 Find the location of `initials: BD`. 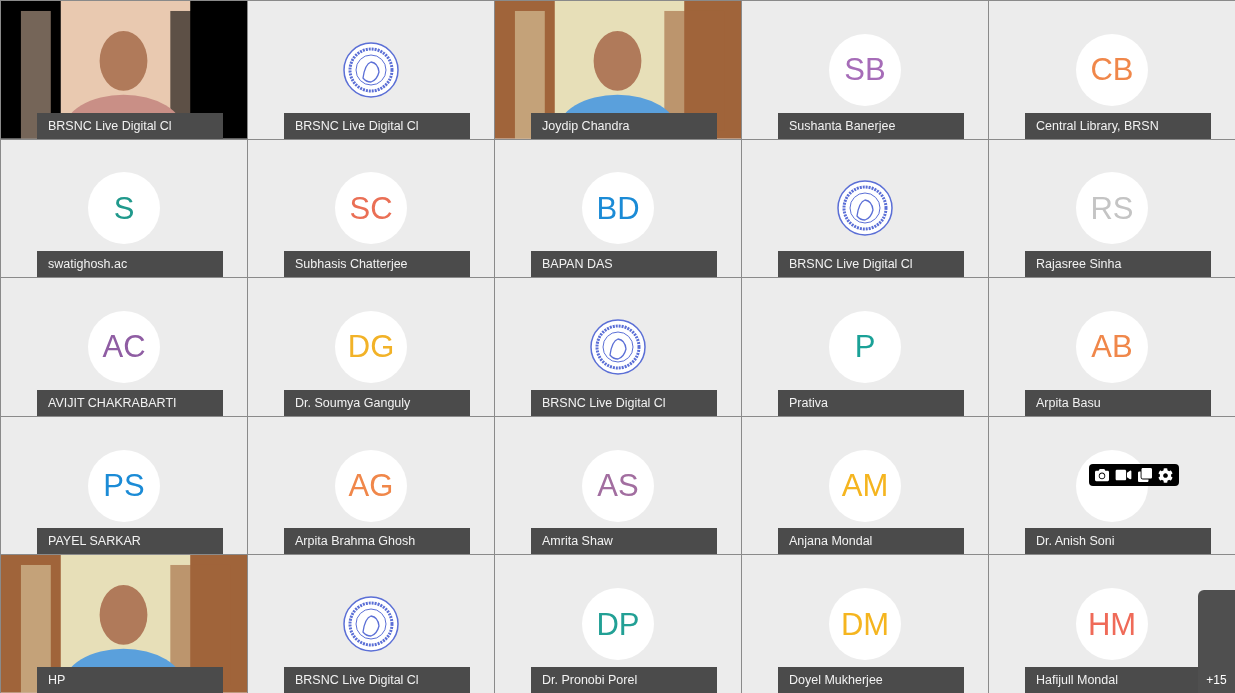

initials: BD is located at coordinates (618, 208).